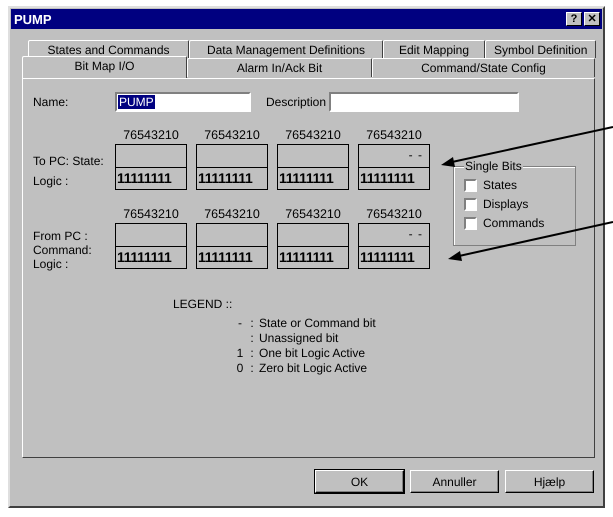 This screenshot has height=517, width=613. I want to click on tab: Command/State Config, so click(483, 67).